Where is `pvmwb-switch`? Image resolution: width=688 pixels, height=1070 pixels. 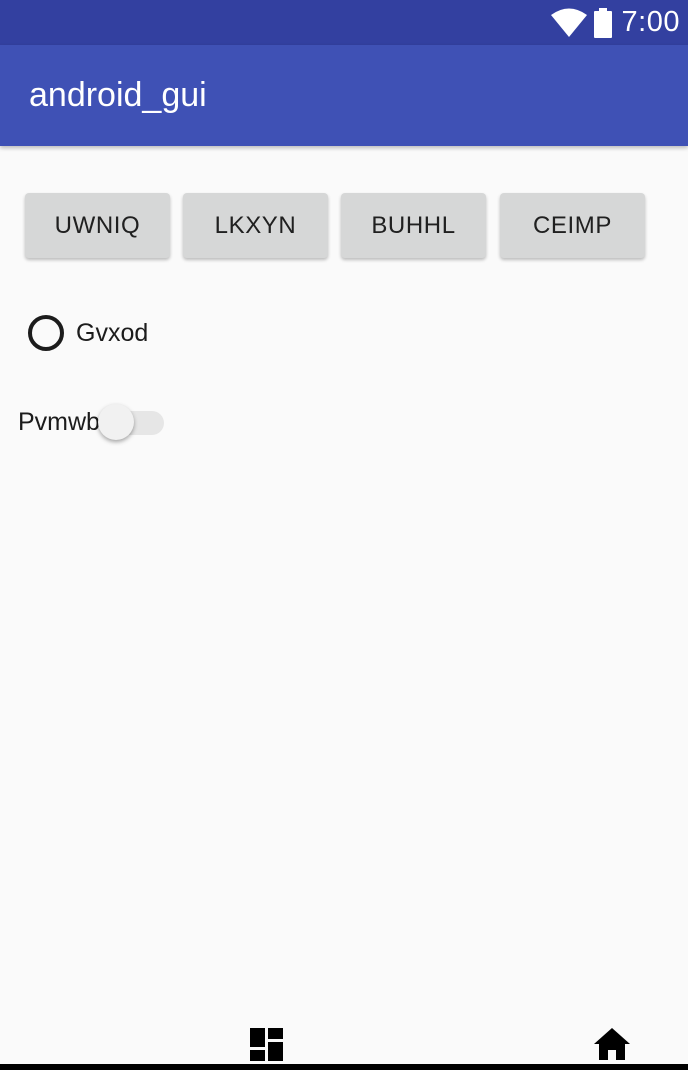
pvmwb-switch is located at coordinates (131, 422).